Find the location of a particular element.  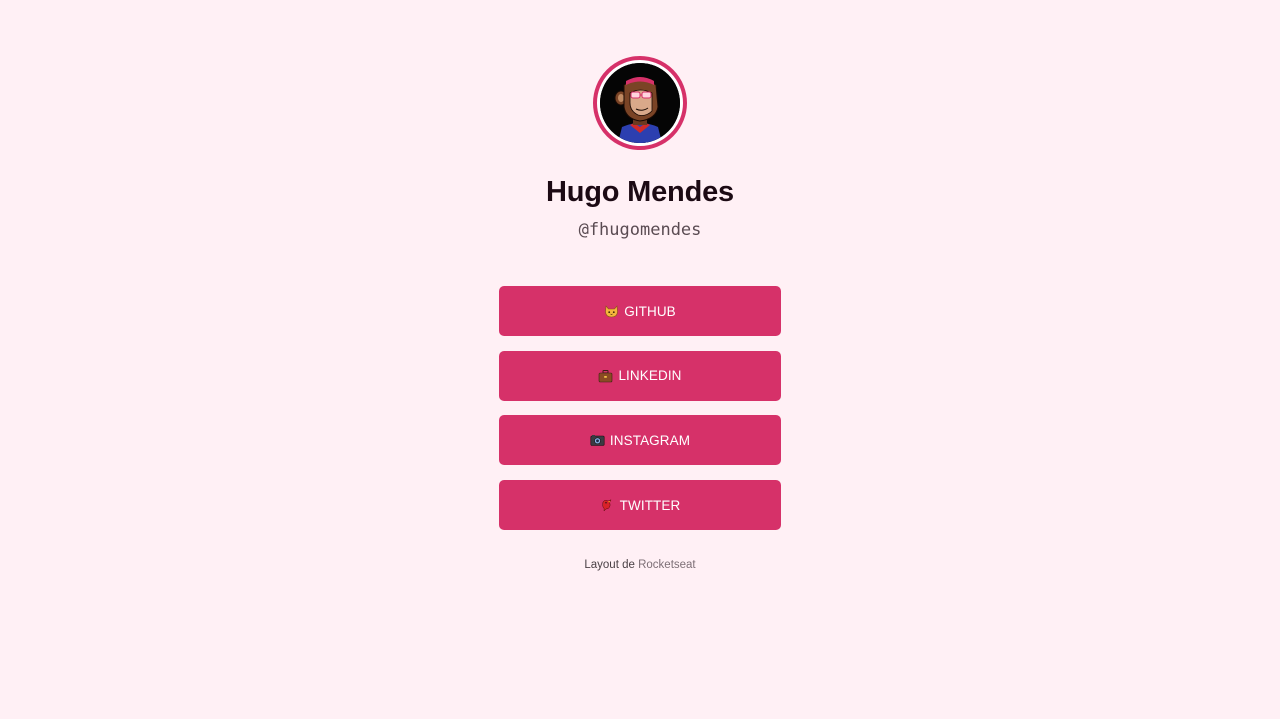

github-link-button: GITHUB is located at coordinates (640, 311).